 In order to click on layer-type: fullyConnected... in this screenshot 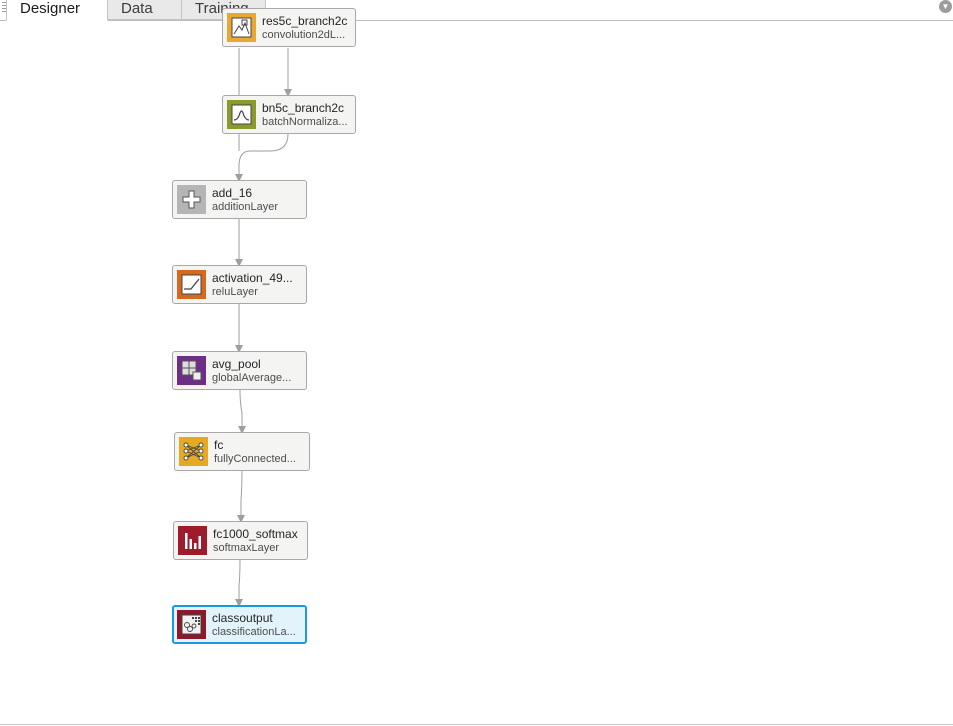, I will do `click(255, 459)`.